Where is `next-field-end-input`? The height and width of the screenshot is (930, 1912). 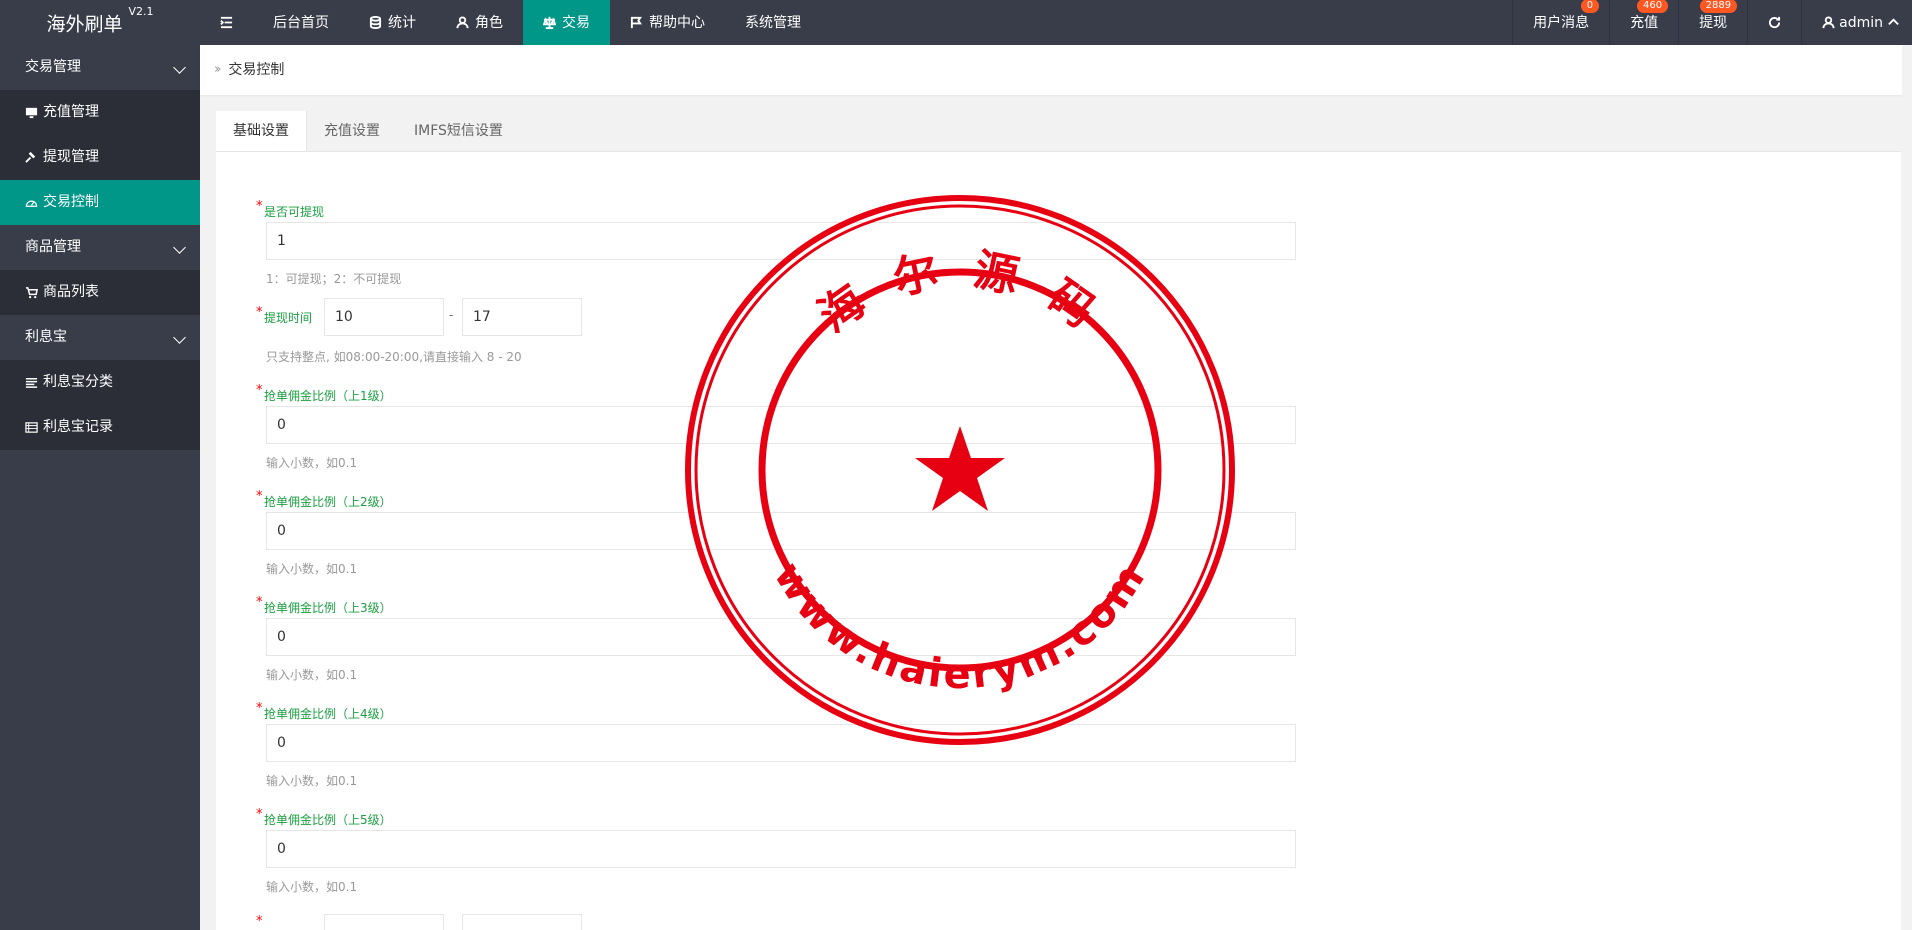 next-field-end-input is located at coordinates (522, 922).